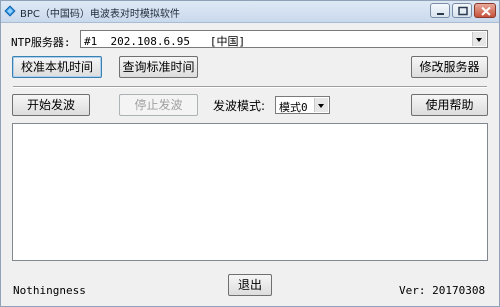  Describe the element at coordinates (239, 106) in the screenshot. I see `transmit-mode-label: 发波模式:` at that location.